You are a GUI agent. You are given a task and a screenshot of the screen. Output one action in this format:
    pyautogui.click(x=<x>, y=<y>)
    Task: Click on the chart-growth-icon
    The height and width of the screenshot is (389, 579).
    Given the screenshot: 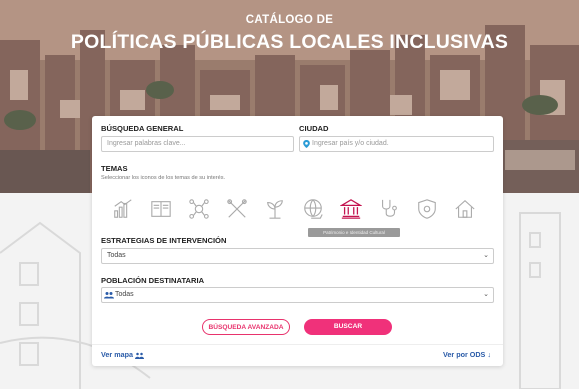 What is the action you would take?
    pyautogui.click(x=123, y=209)
    